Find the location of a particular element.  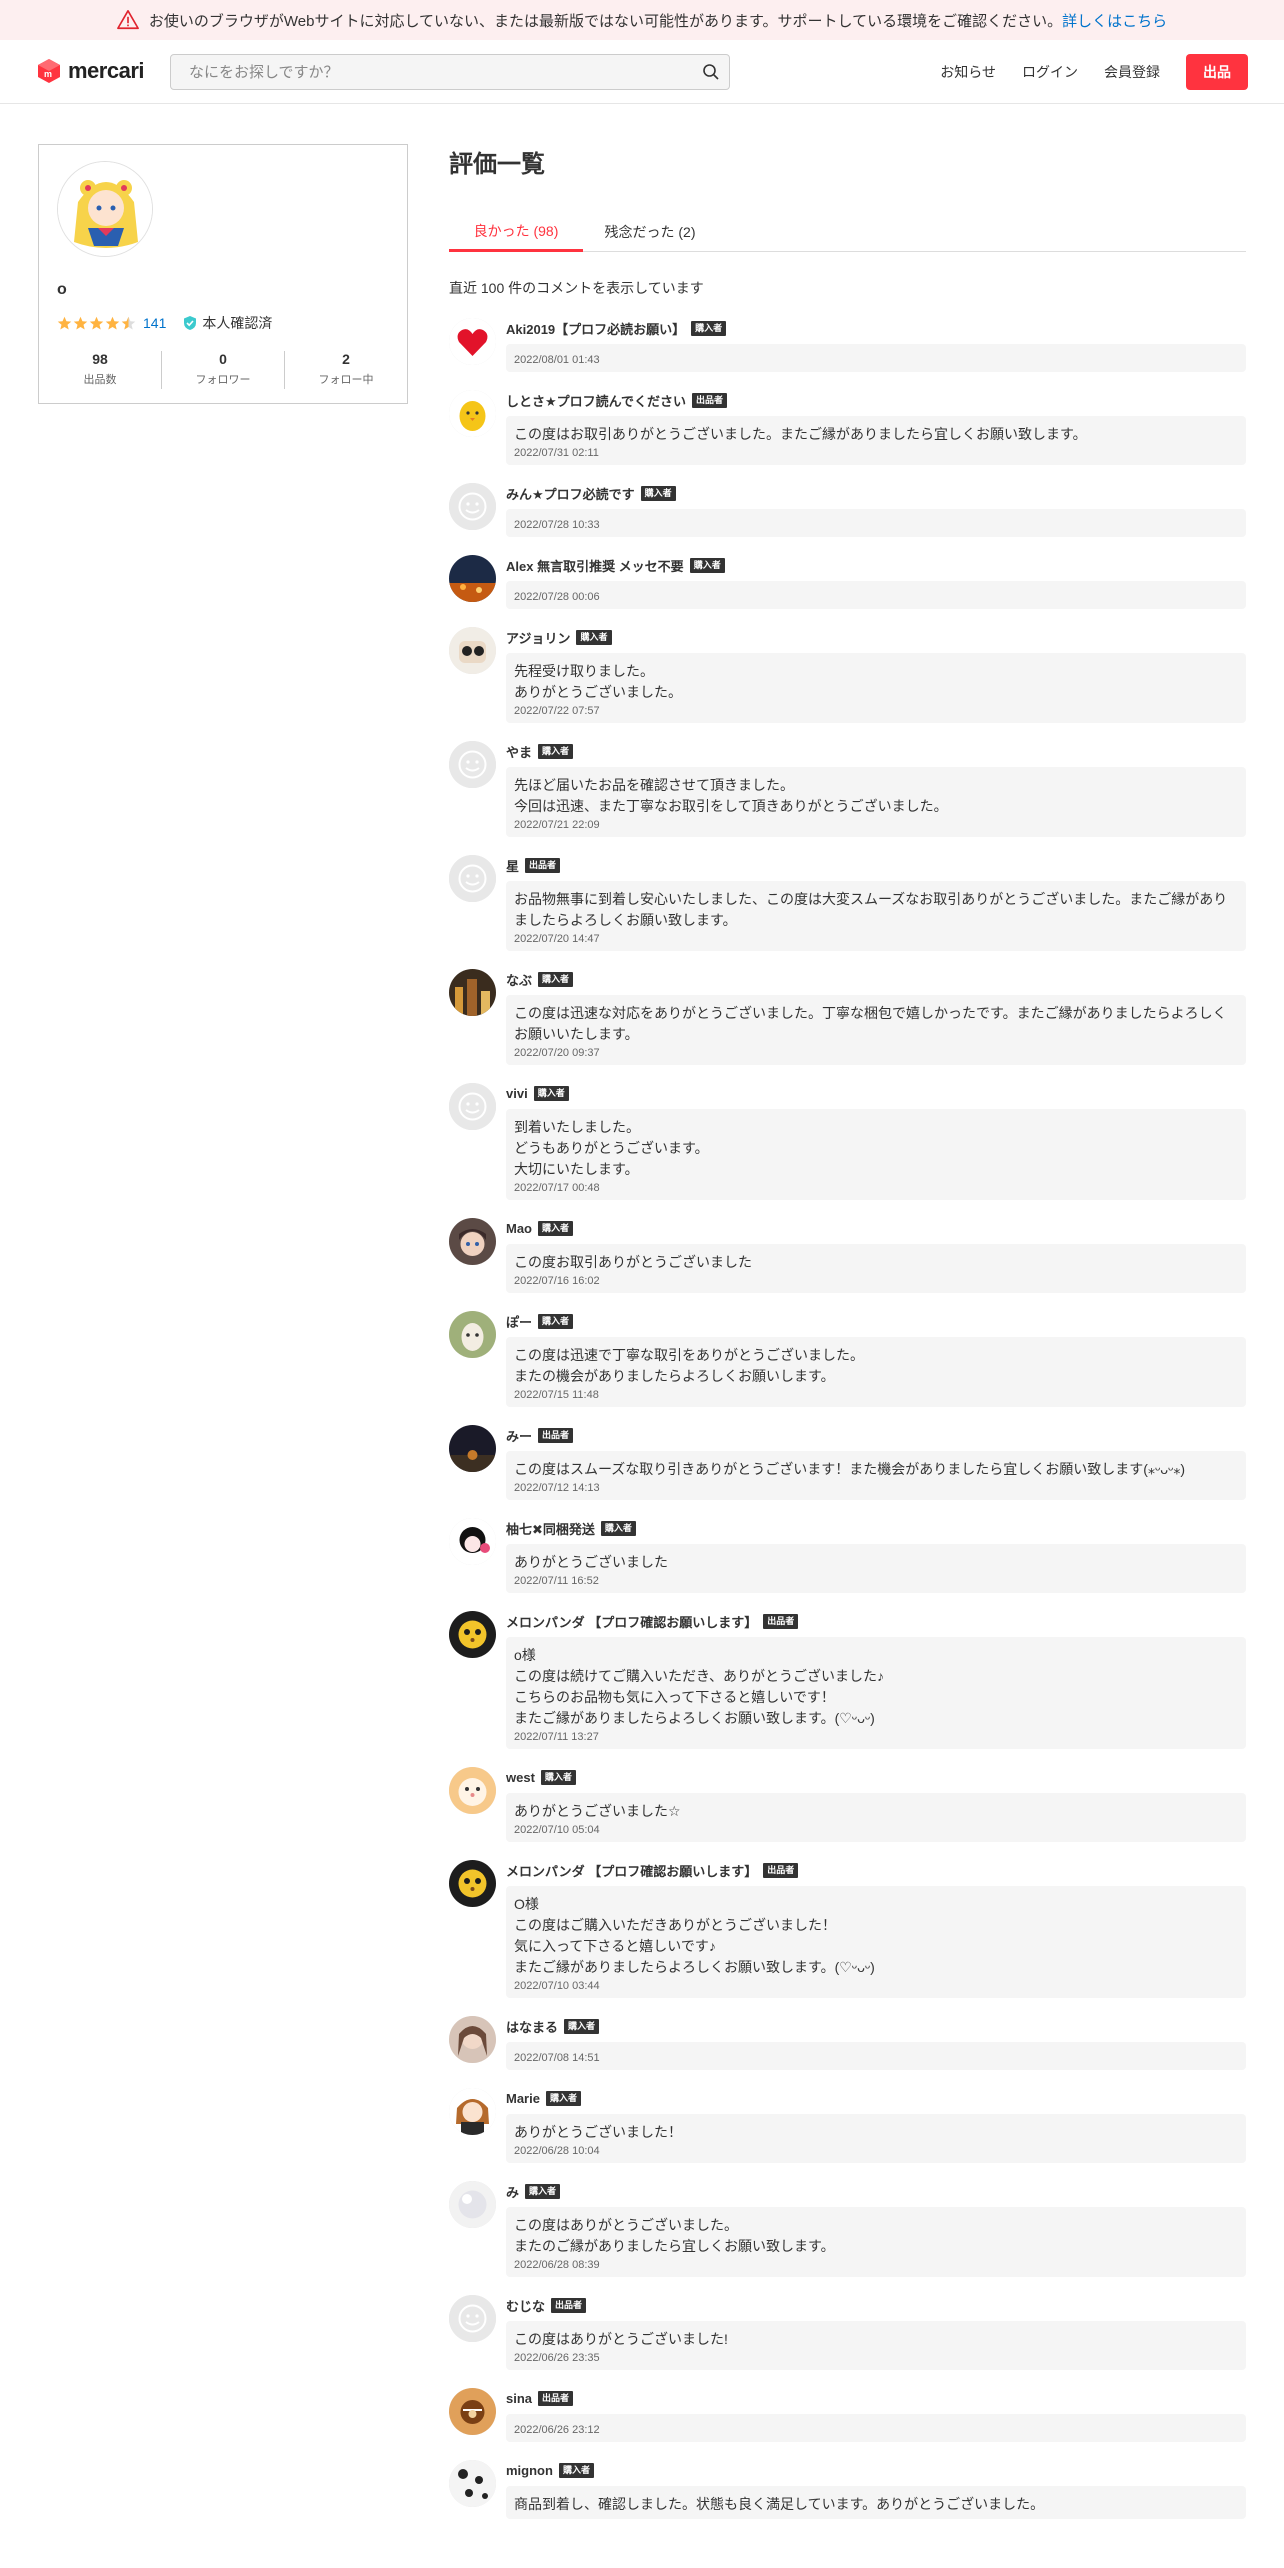

sell-button: 出品 is located at coordinates (1217, 72).